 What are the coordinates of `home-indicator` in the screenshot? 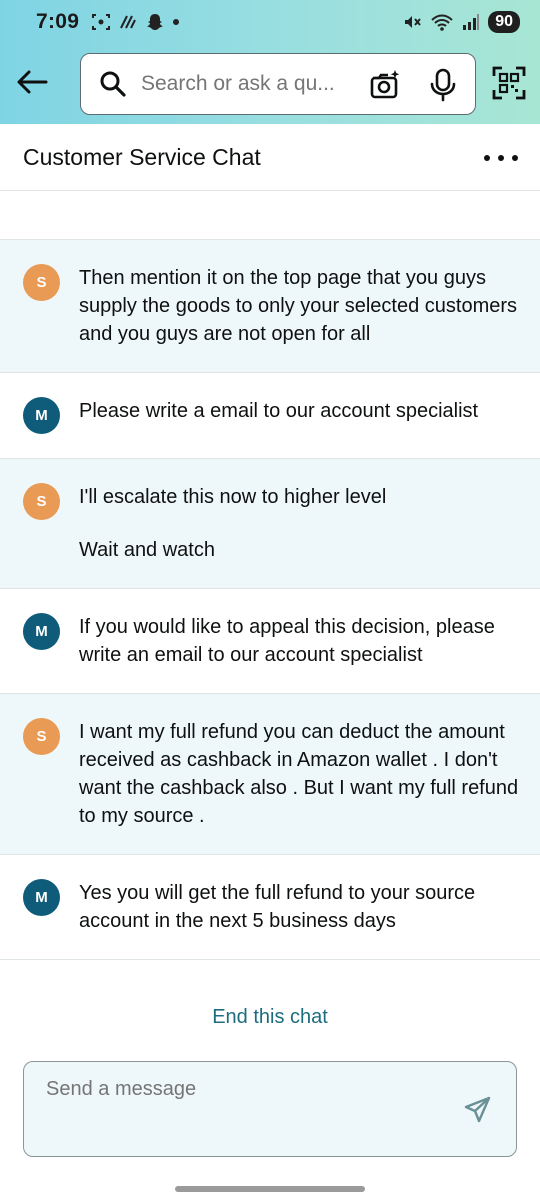 It's located at (270, 1189).